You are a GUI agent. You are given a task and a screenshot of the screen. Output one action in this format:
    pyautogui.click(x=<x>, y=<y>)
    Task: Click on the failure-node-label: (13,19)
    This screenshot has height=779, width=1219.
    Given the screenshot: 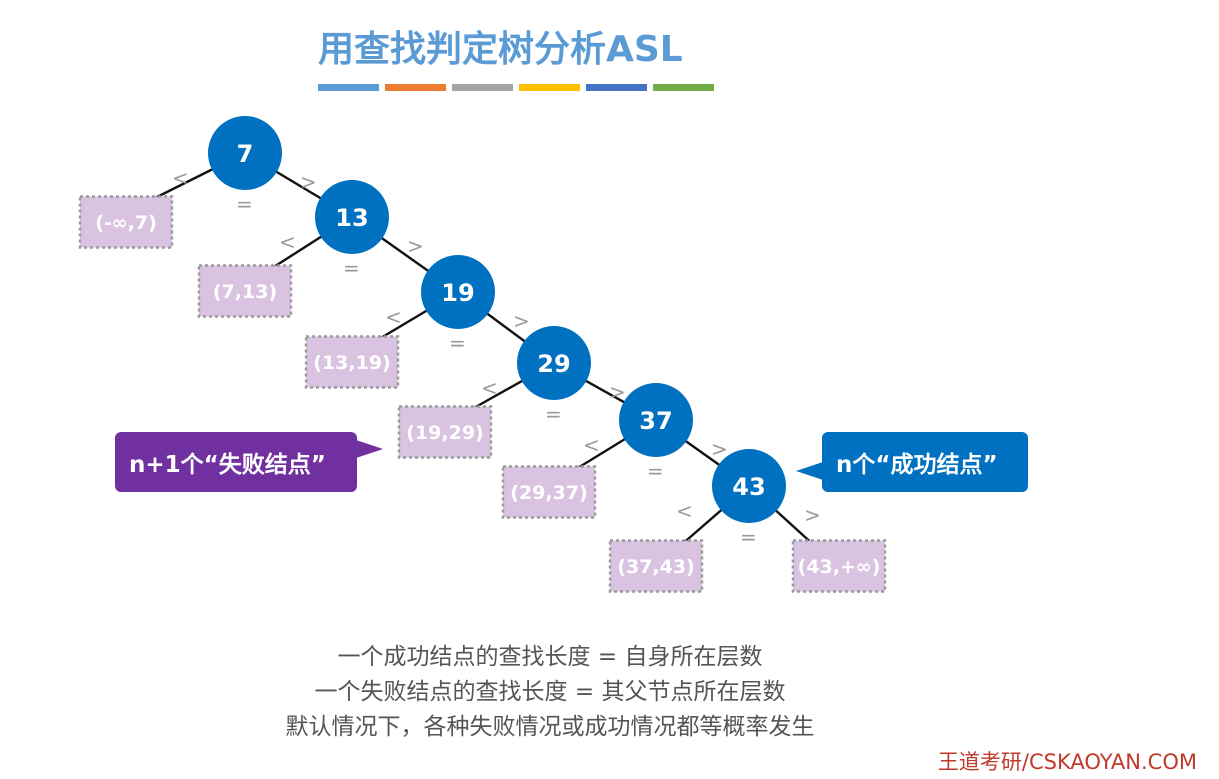 What is the action you would take?
    pyautogui.click(x=351, y=363)
    